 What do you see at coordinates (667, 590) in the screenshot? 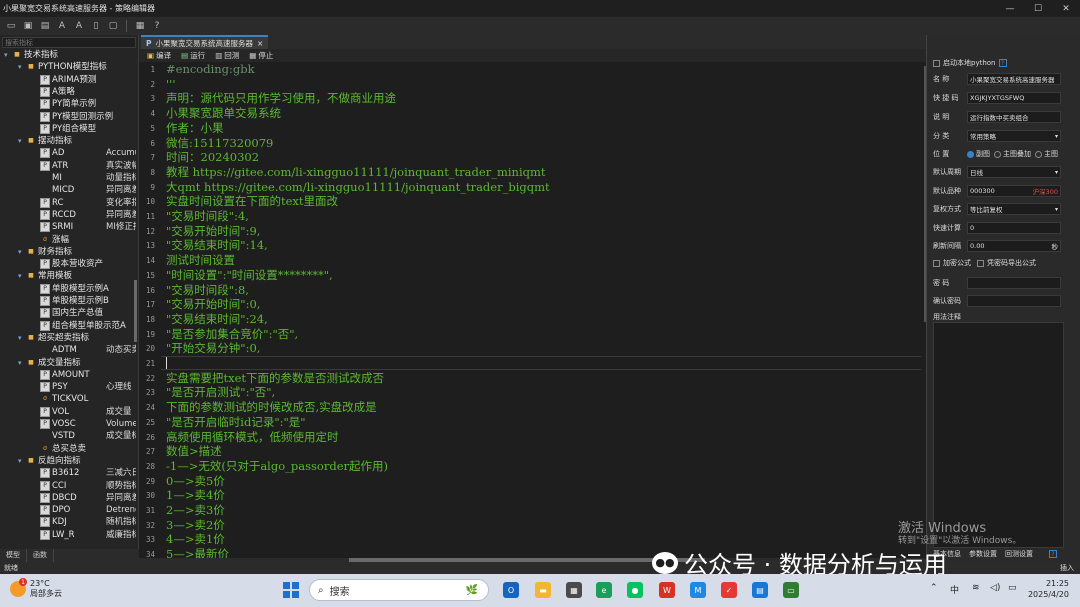
I see `wps-icon: W` at bounding box center [667, 590].